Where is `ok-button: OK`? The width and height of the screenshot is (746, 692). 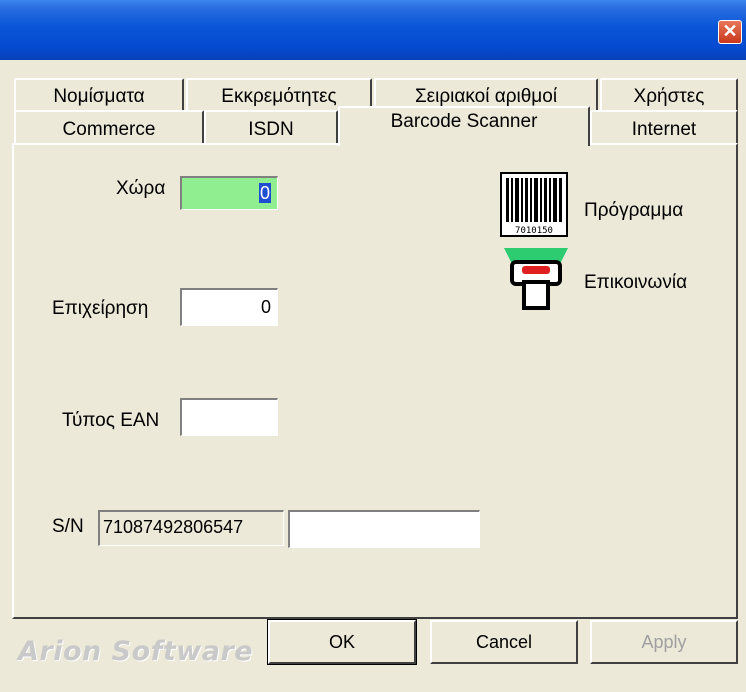 ok-button: OK is located at coordinates (342, 642).